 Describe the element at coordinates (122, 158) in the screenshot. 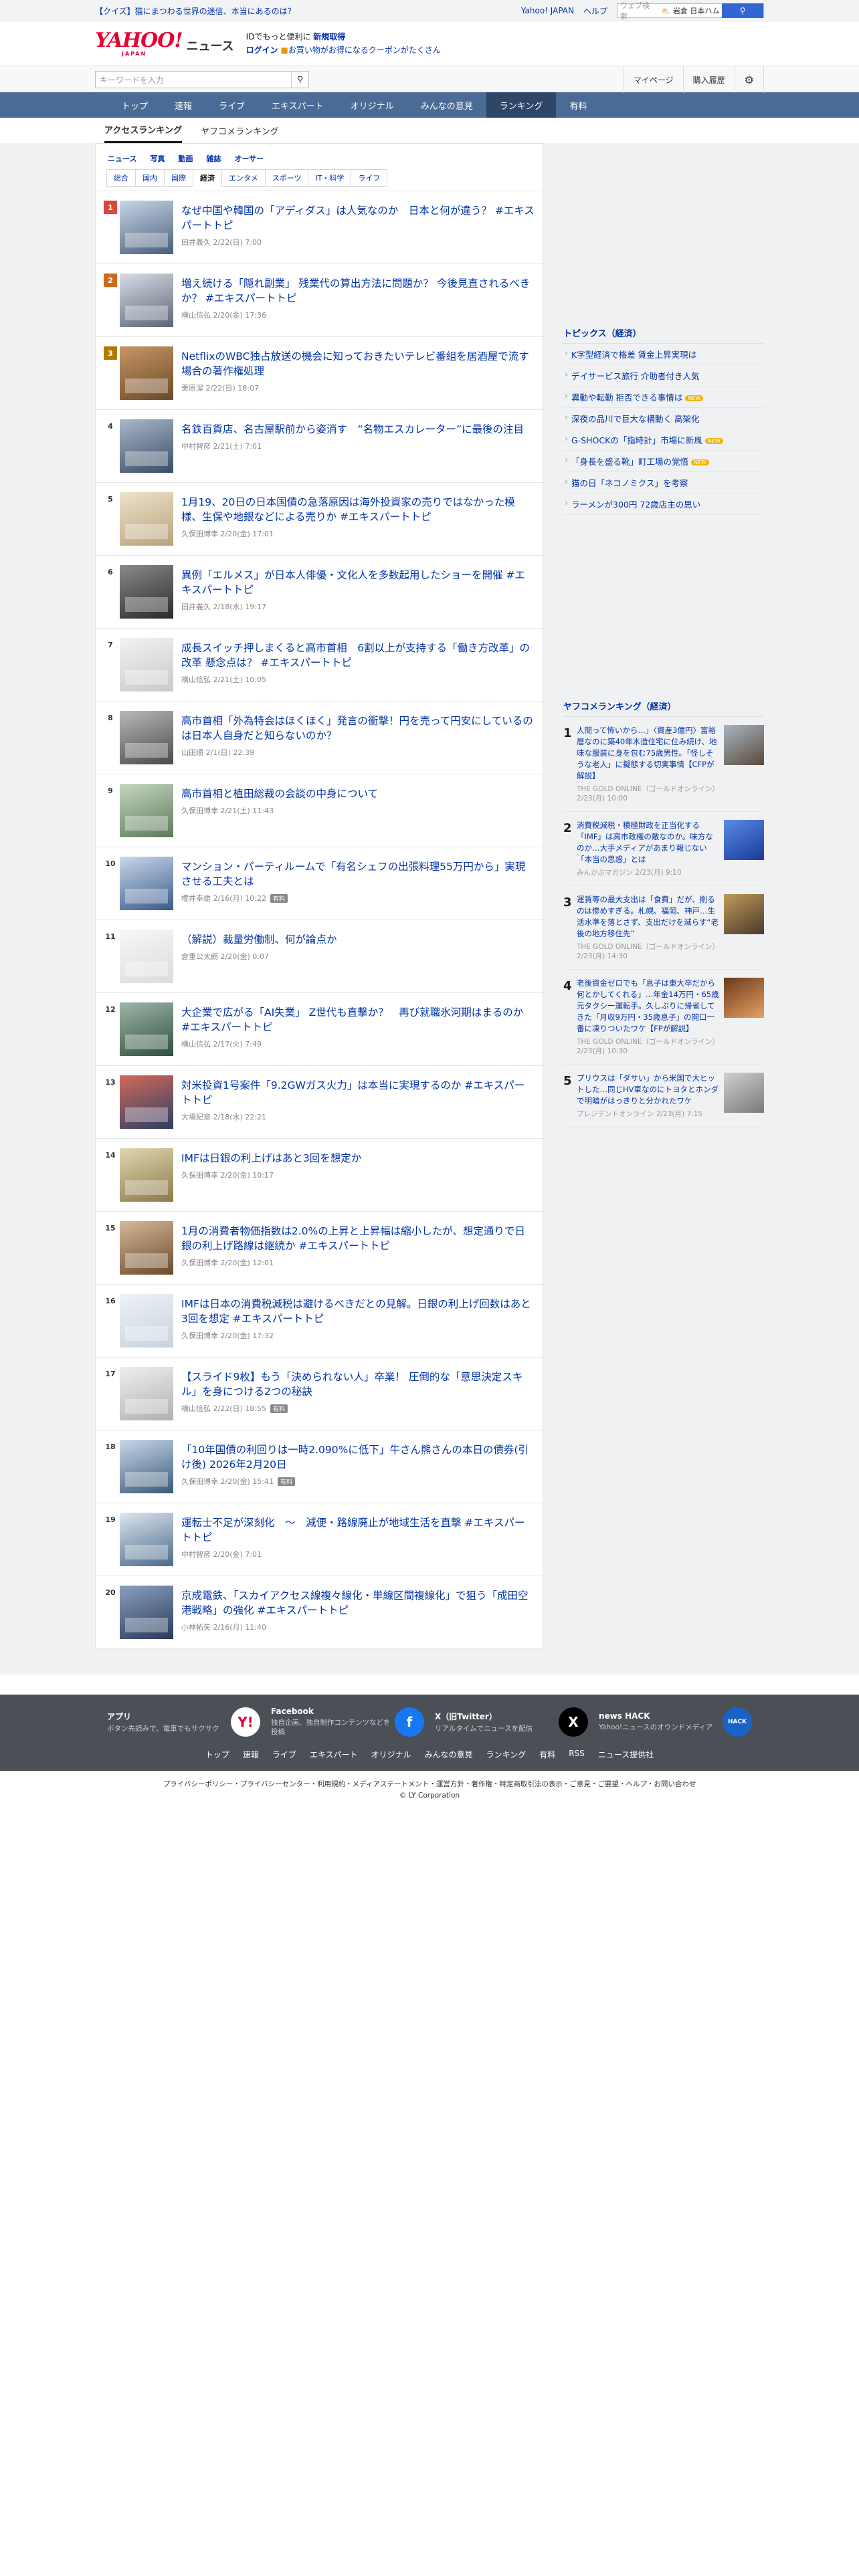

I see `tab-news: ニュース` at that location.